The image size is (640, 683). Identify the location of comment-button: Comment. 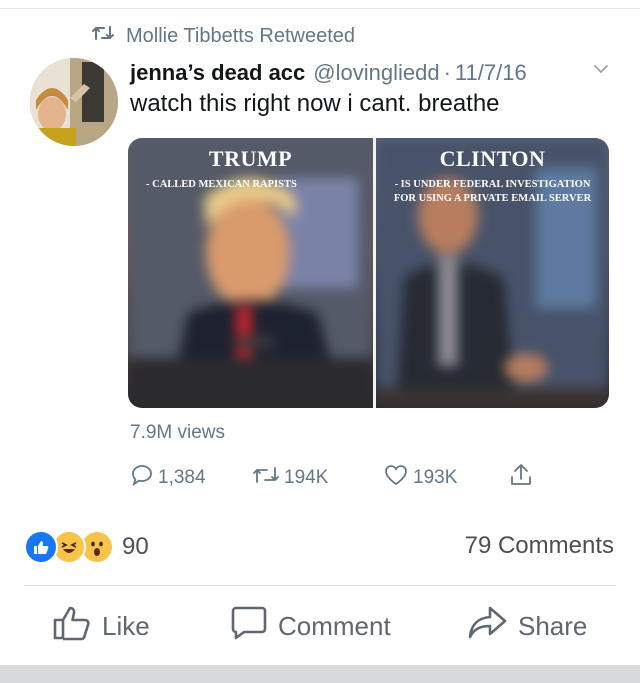
(310, 626).